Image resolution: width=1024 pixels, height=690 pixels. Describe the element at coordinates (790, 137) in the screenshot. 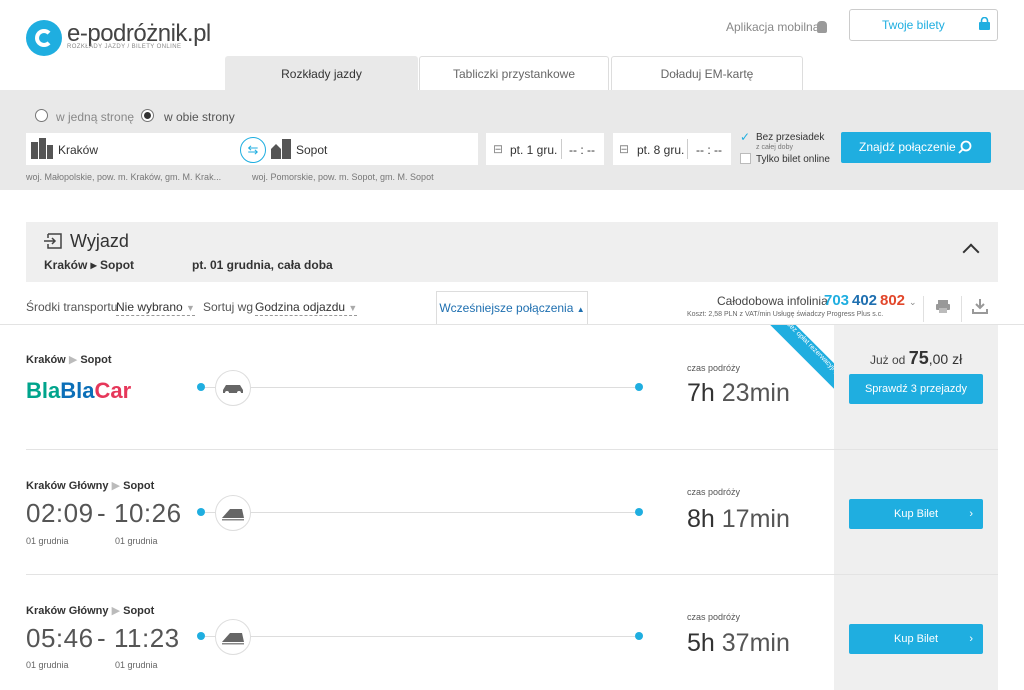

I see `no-transfers-label: Bez przesiadek` at that location.